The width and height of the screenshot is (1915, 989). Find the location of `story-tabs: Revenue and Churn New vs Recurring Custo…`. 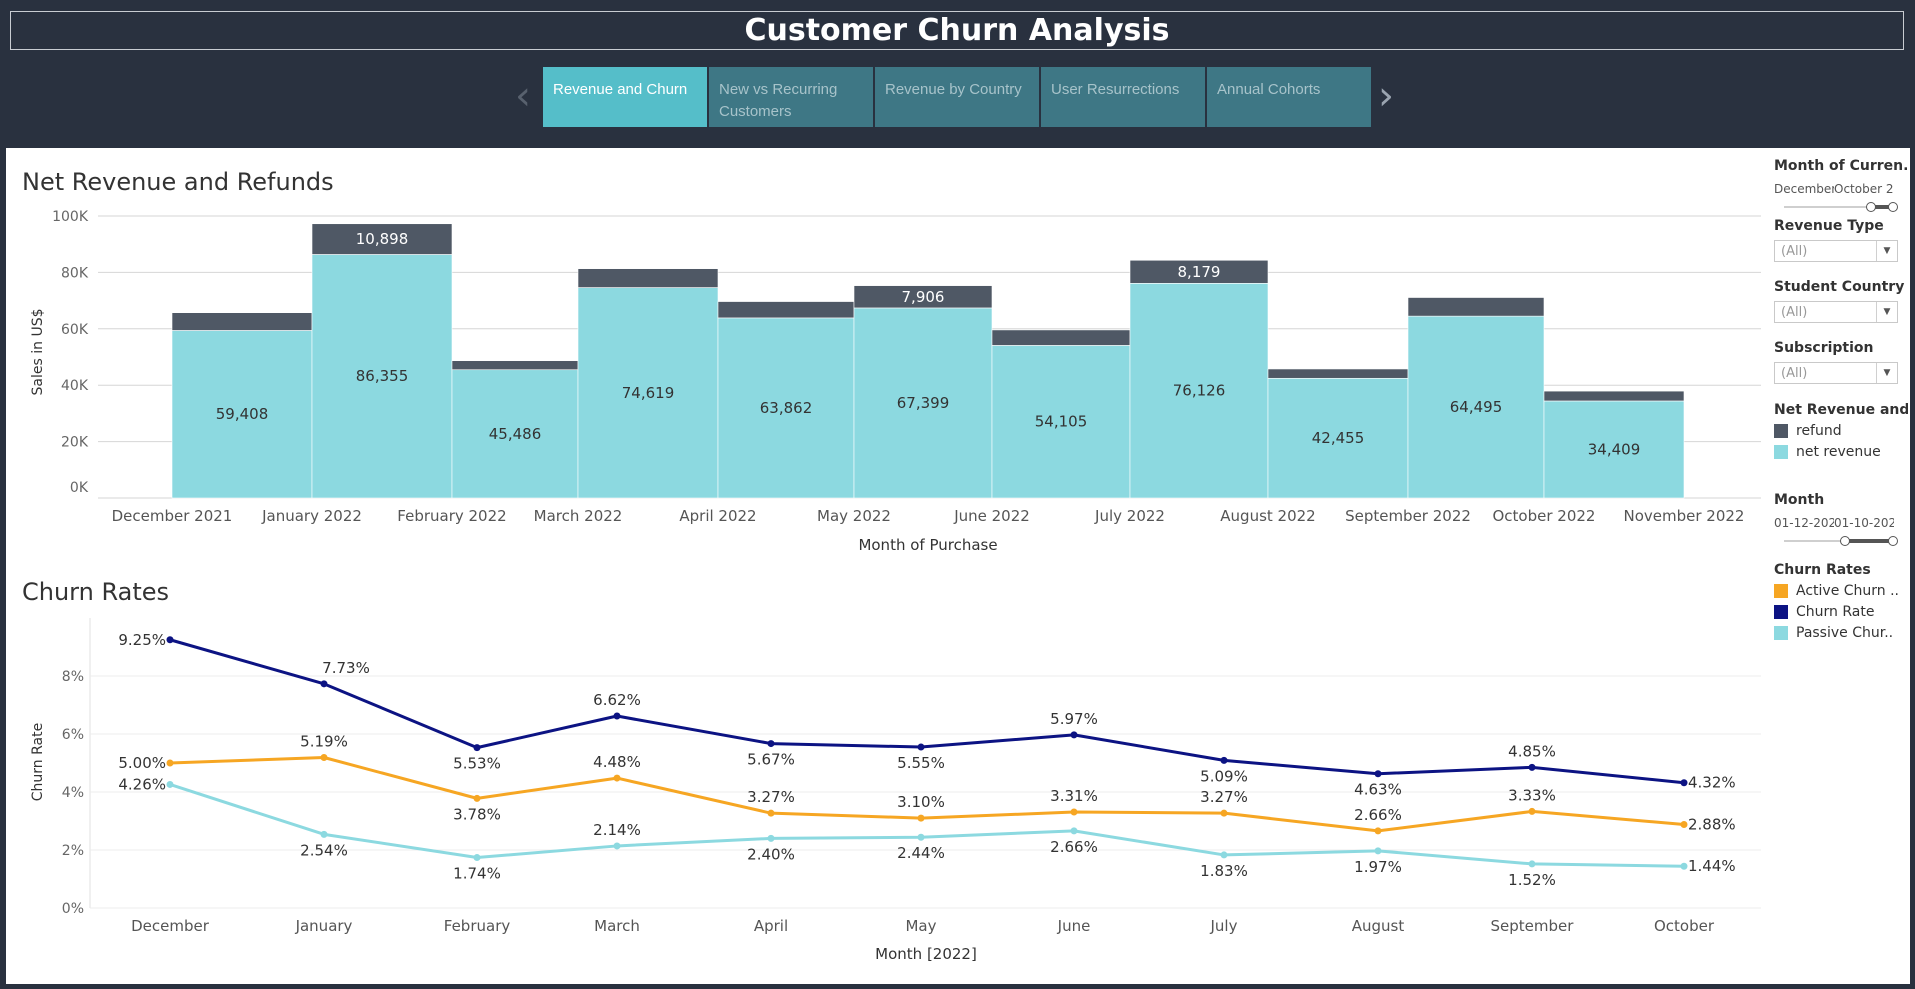

story-tabs: Revenue and Churn New vs Recurring Custo… is located at coordinates (957, 97).